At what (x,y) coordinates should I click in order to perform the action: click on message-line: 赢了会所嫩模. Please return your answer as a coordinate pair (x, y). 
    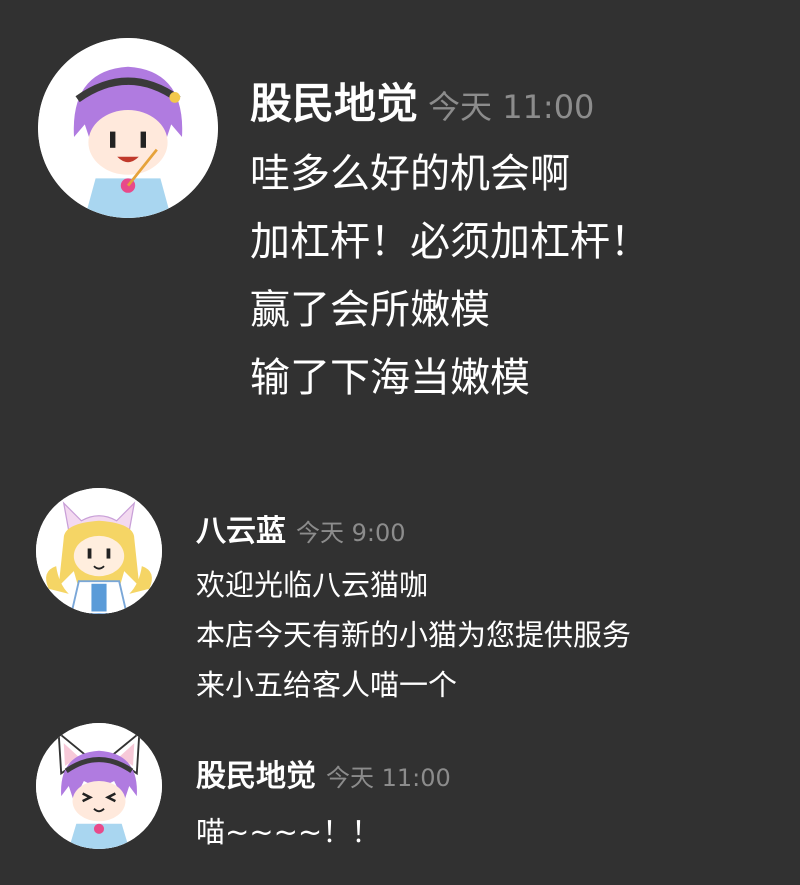
    Looking at the image, I should click on (370, 310).